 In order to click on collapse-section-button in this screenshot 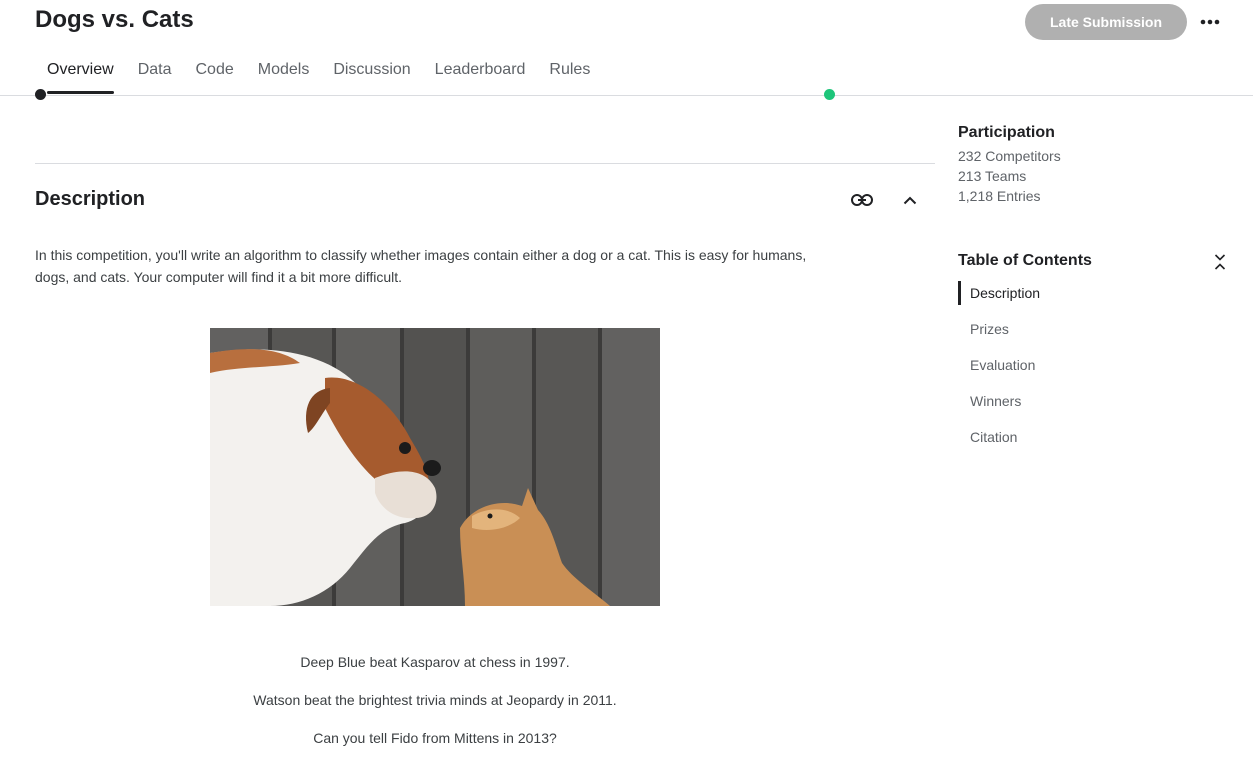, I will do `click(910, 200)`.